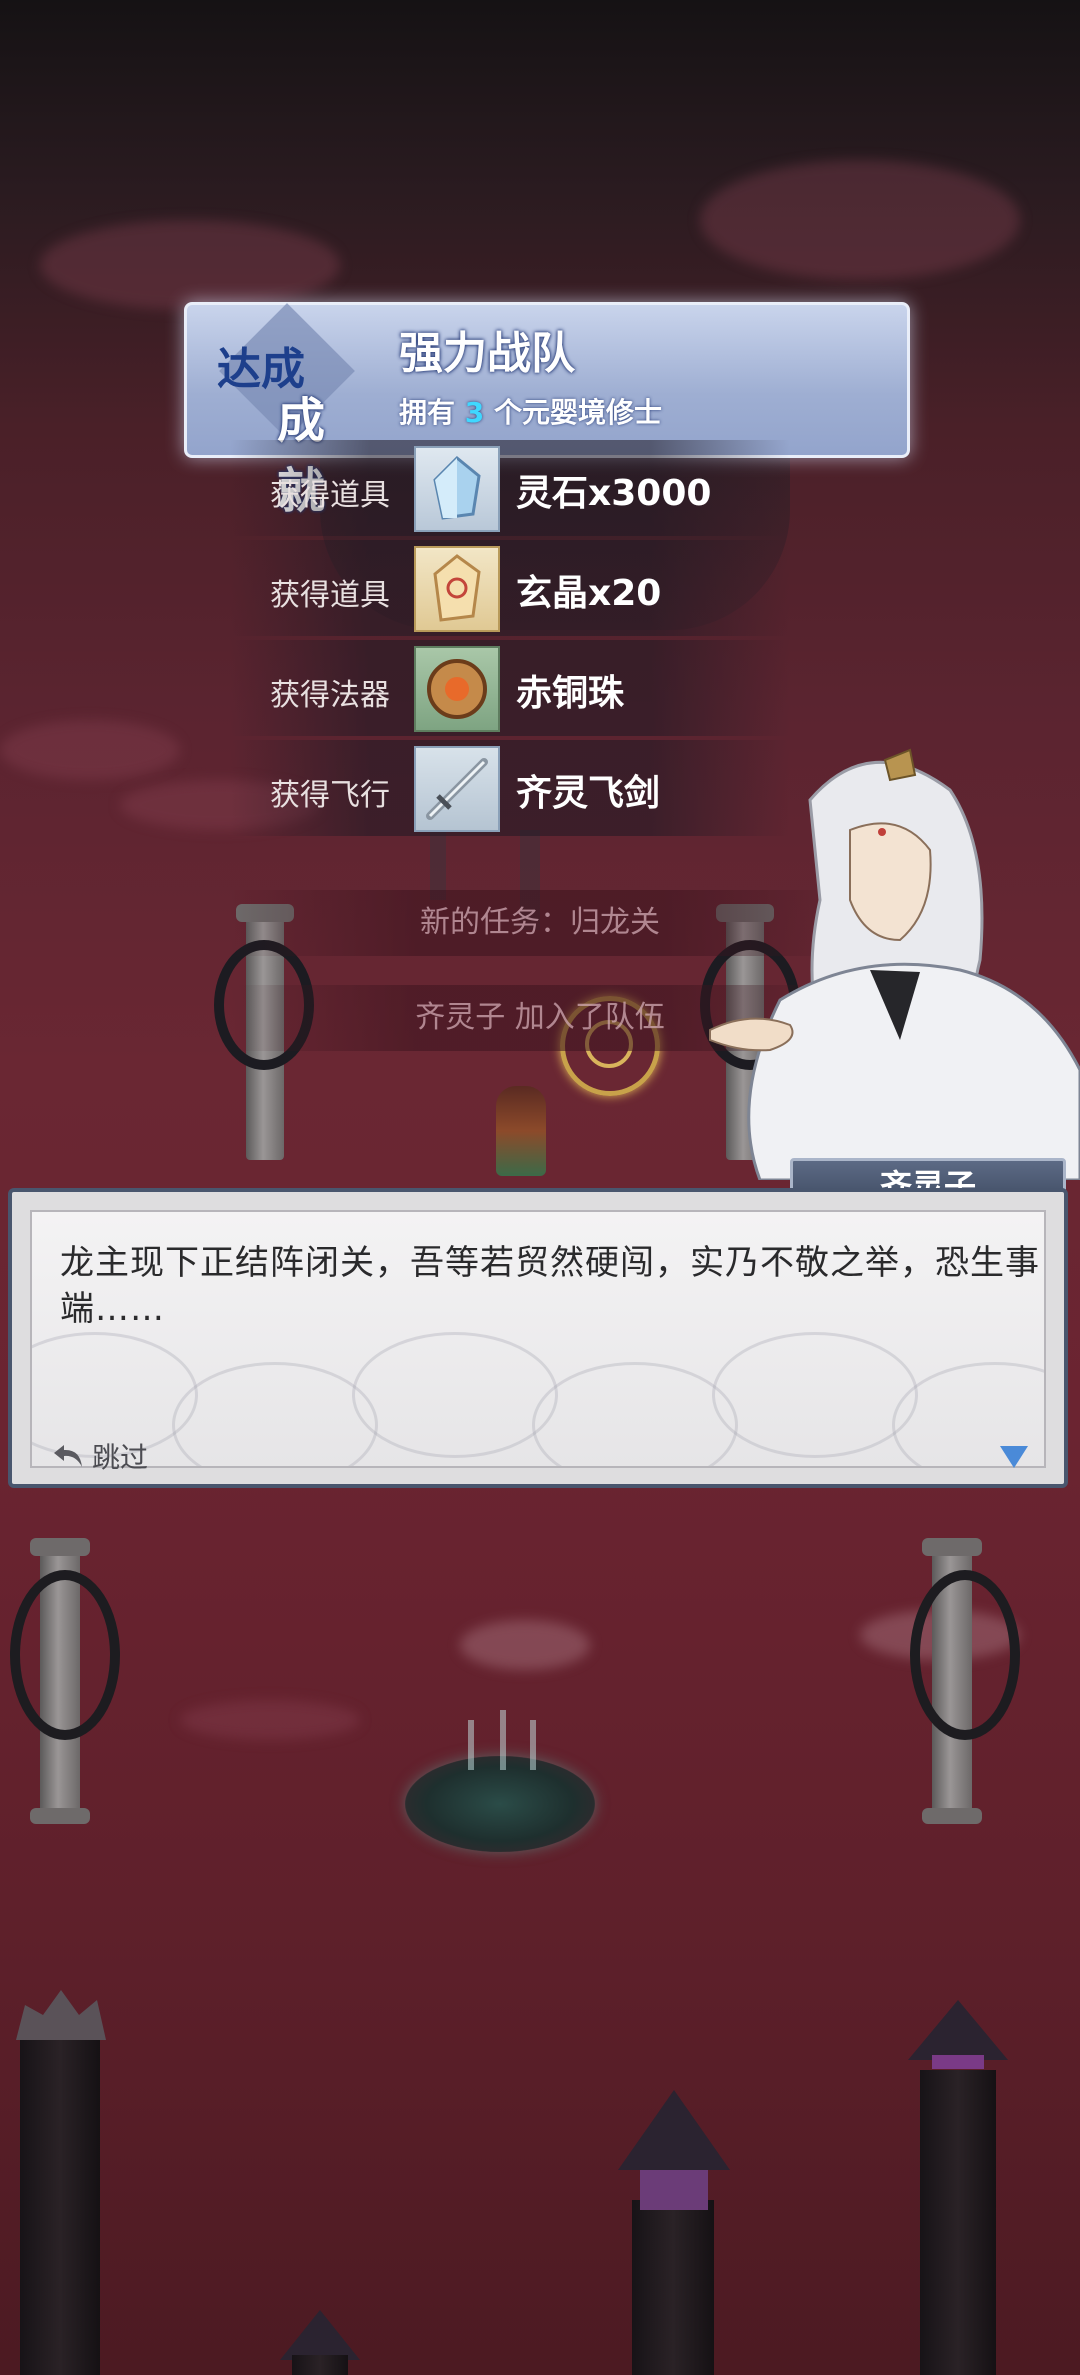 This screenshot has height=2375, width=1080. I want to click on achievement-banner: 达成 成就 强力战队 拥有 3 个元婴境修士, so click(547, 410).